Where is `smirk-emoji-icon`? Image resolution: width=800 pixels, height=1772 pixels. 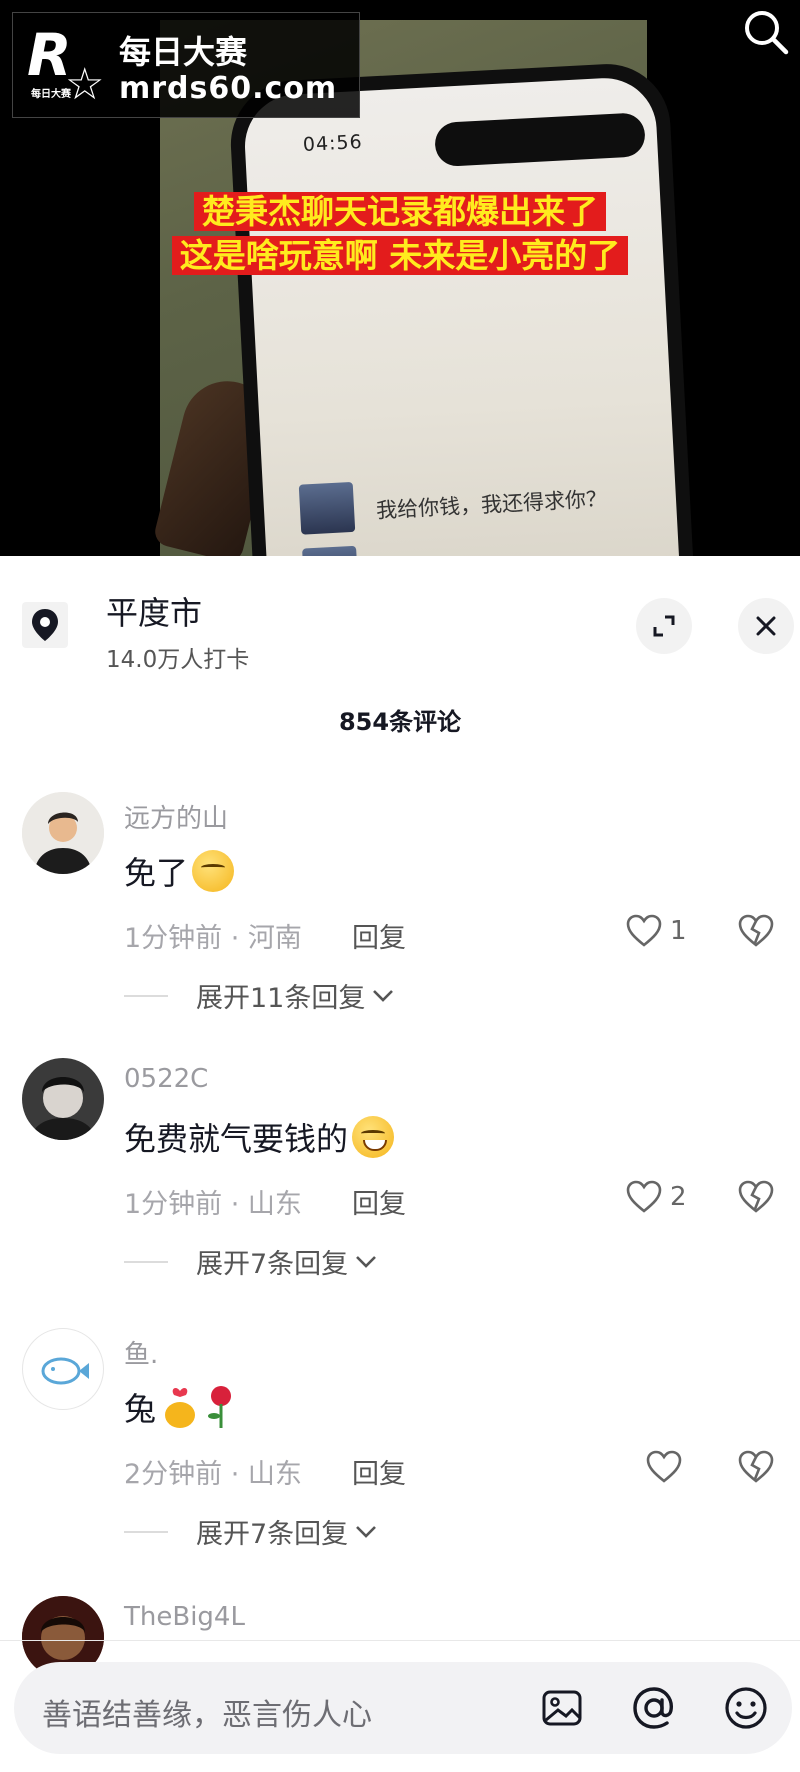 smirk-emoji-icon is located at coordinates (213, 871).